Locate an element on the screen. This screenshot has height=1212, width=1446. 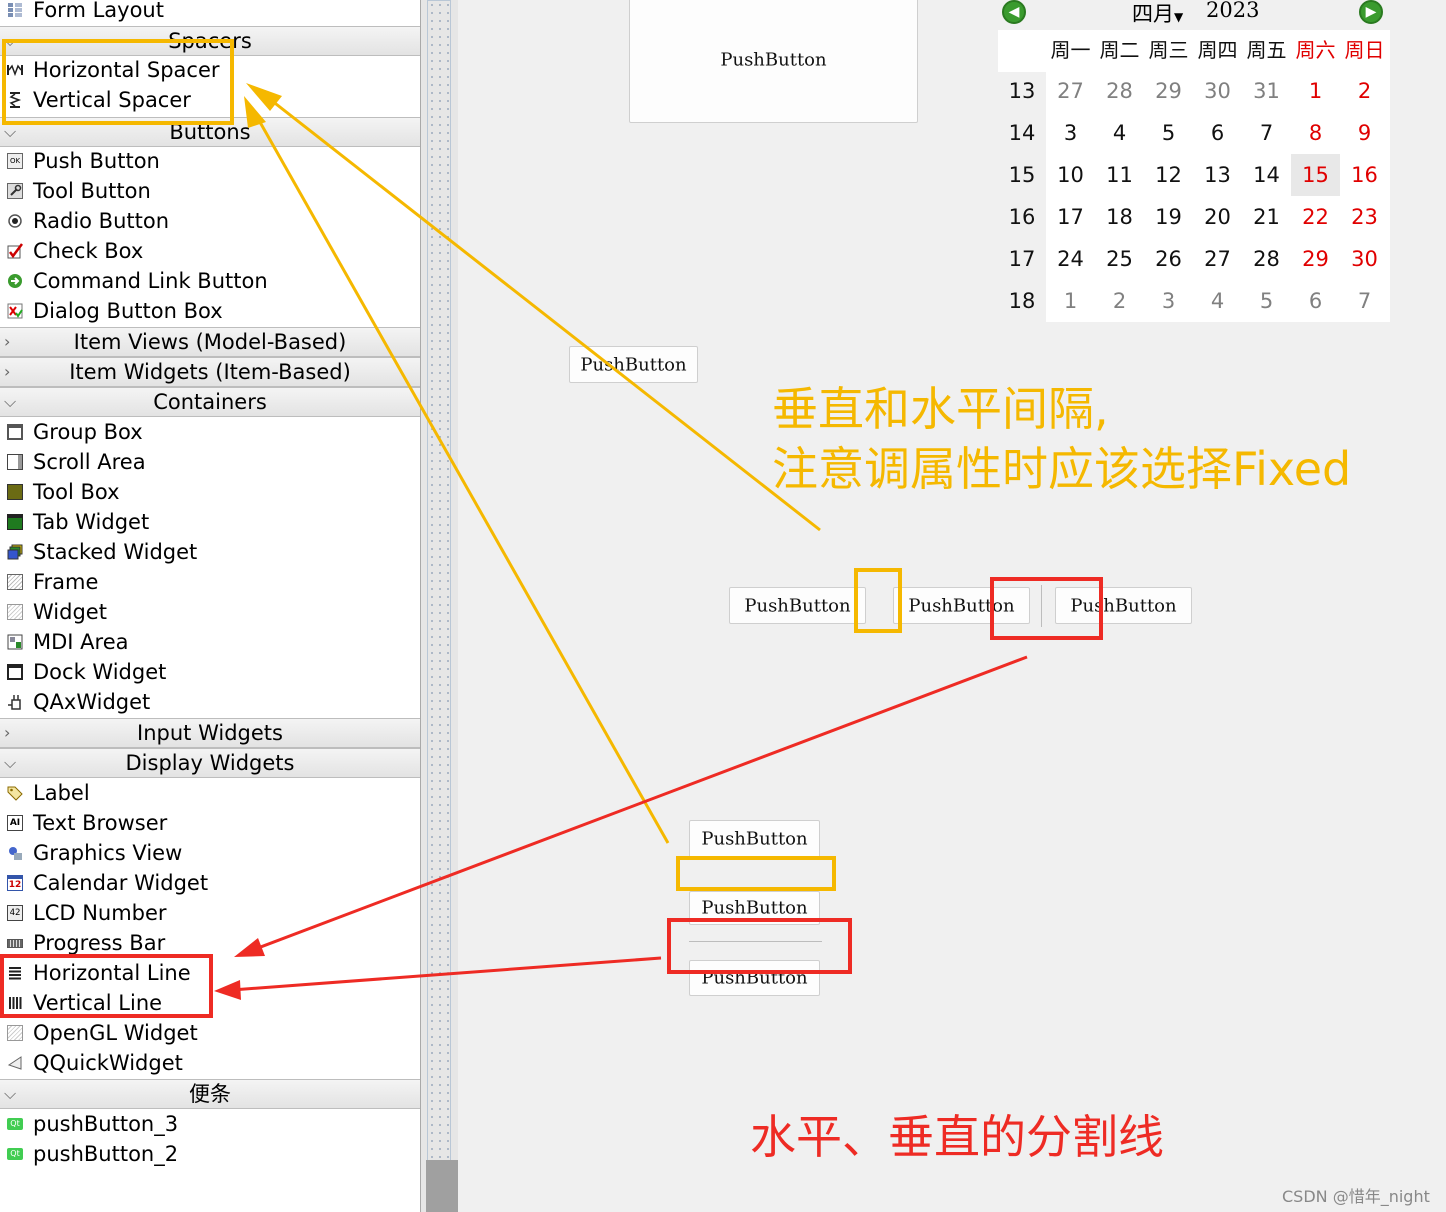
highlight-box-vertical-line is located at coordinates (1046, 608).